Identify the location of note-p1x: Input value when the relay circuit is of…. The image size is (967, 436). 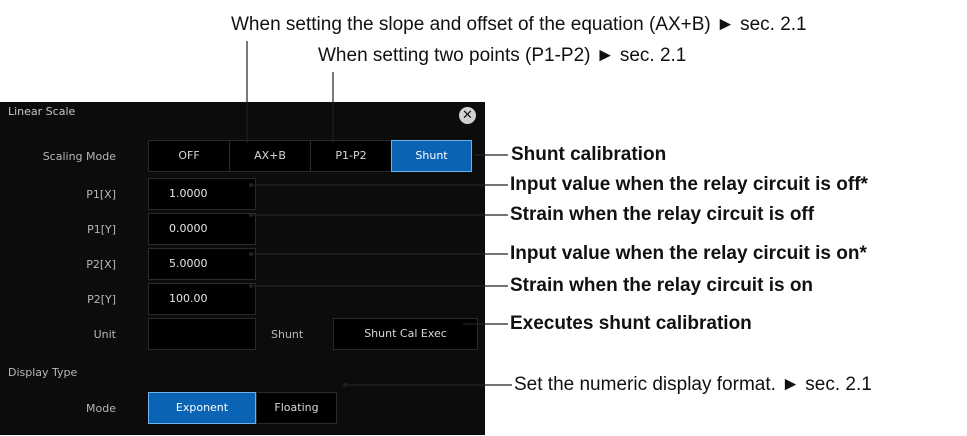
(689, 184).